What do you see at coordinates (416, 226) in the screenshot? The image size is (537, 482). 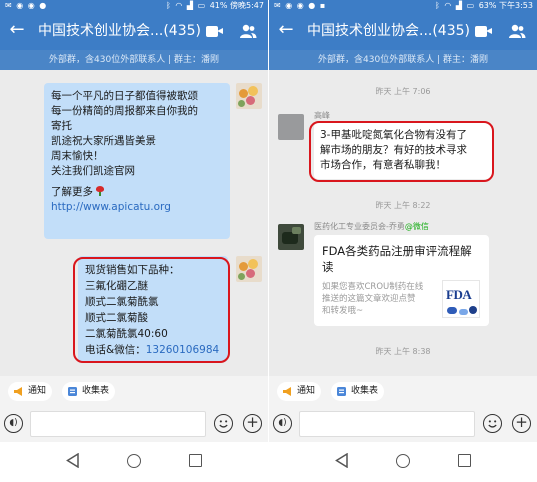 I see `sender-badge: @微信` at bounding box center [416, 226].